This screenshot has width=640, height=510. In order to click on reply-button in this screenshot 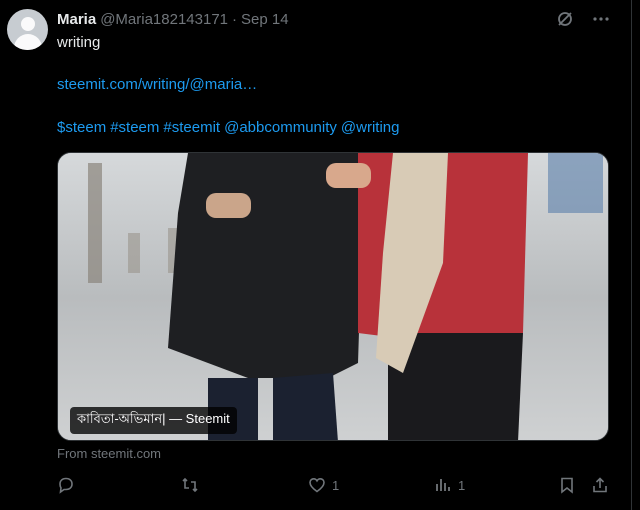, I will do `click(66, 485)`.